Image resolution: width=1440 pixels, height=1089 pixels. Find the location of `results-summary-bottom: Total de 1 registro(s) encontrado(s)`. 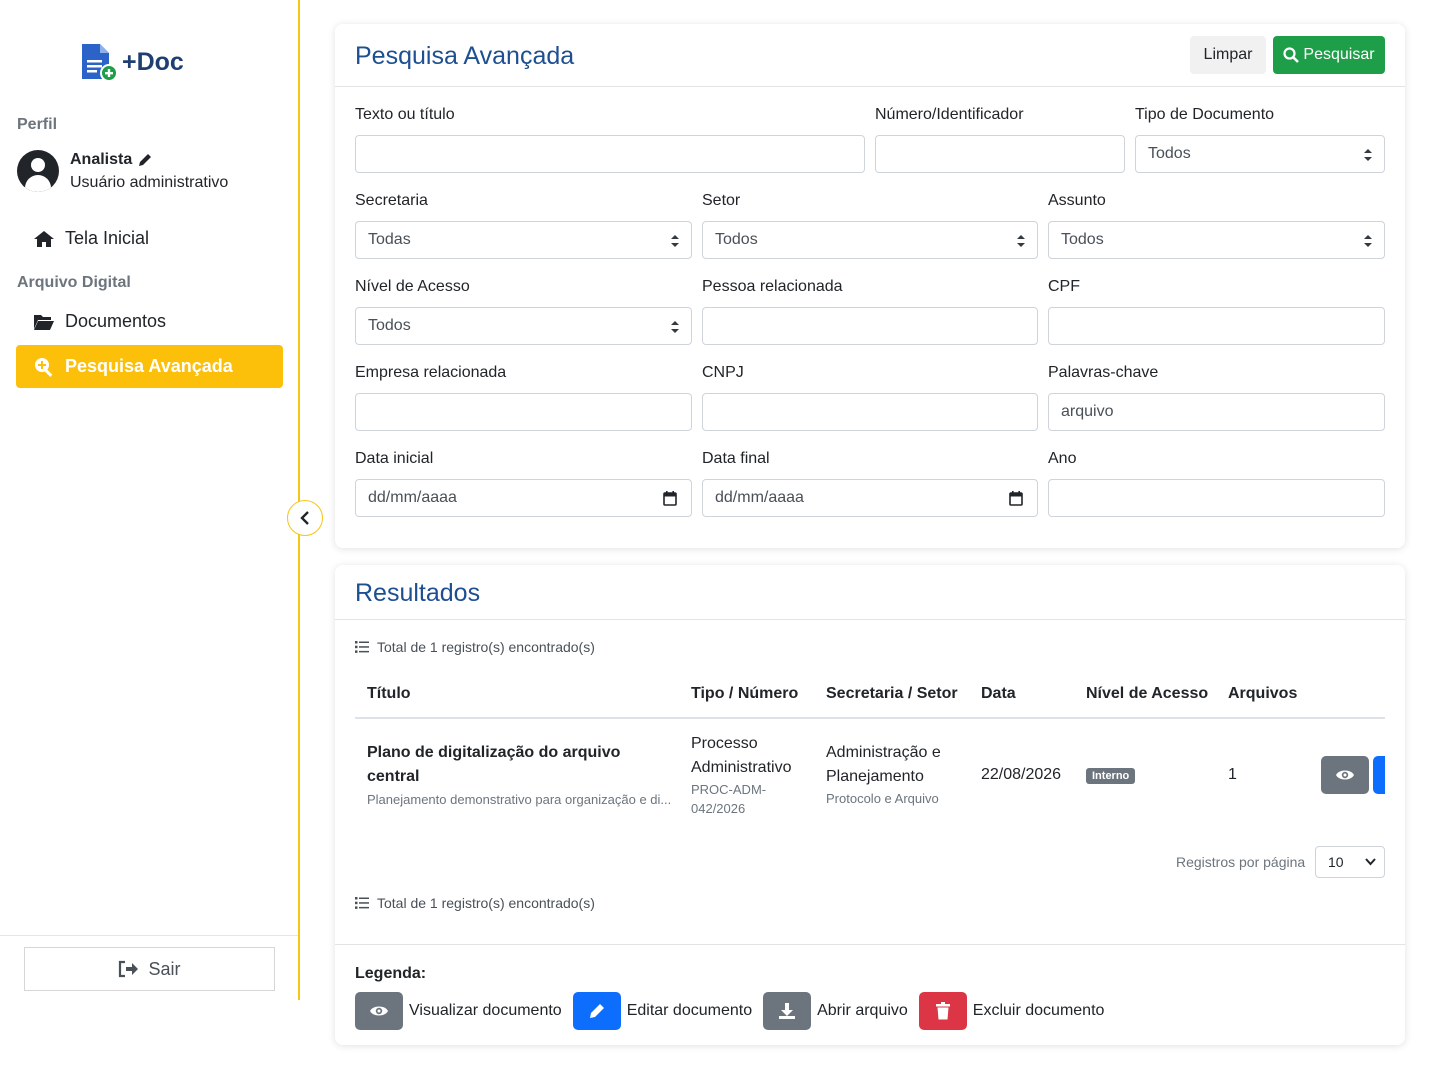

results-summary-bottom: Total de 1 registro(s) encontrado(s) is located at coordinates (475, 903).